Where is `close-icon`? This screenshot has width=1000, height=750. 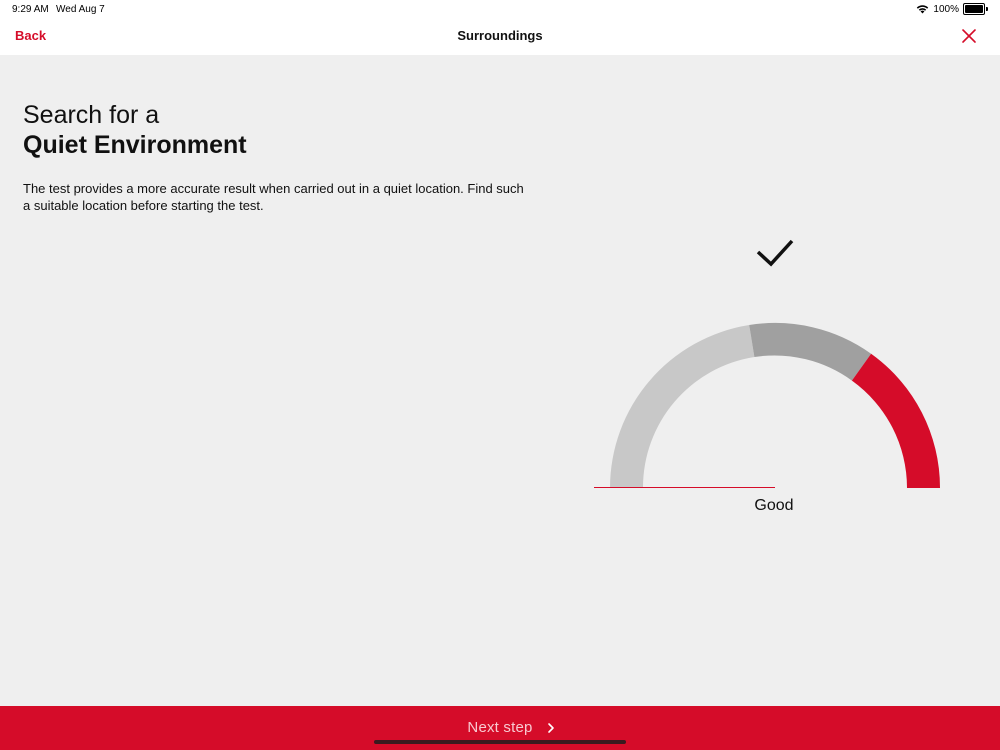
close-icon is located at coordinates (969, 36).